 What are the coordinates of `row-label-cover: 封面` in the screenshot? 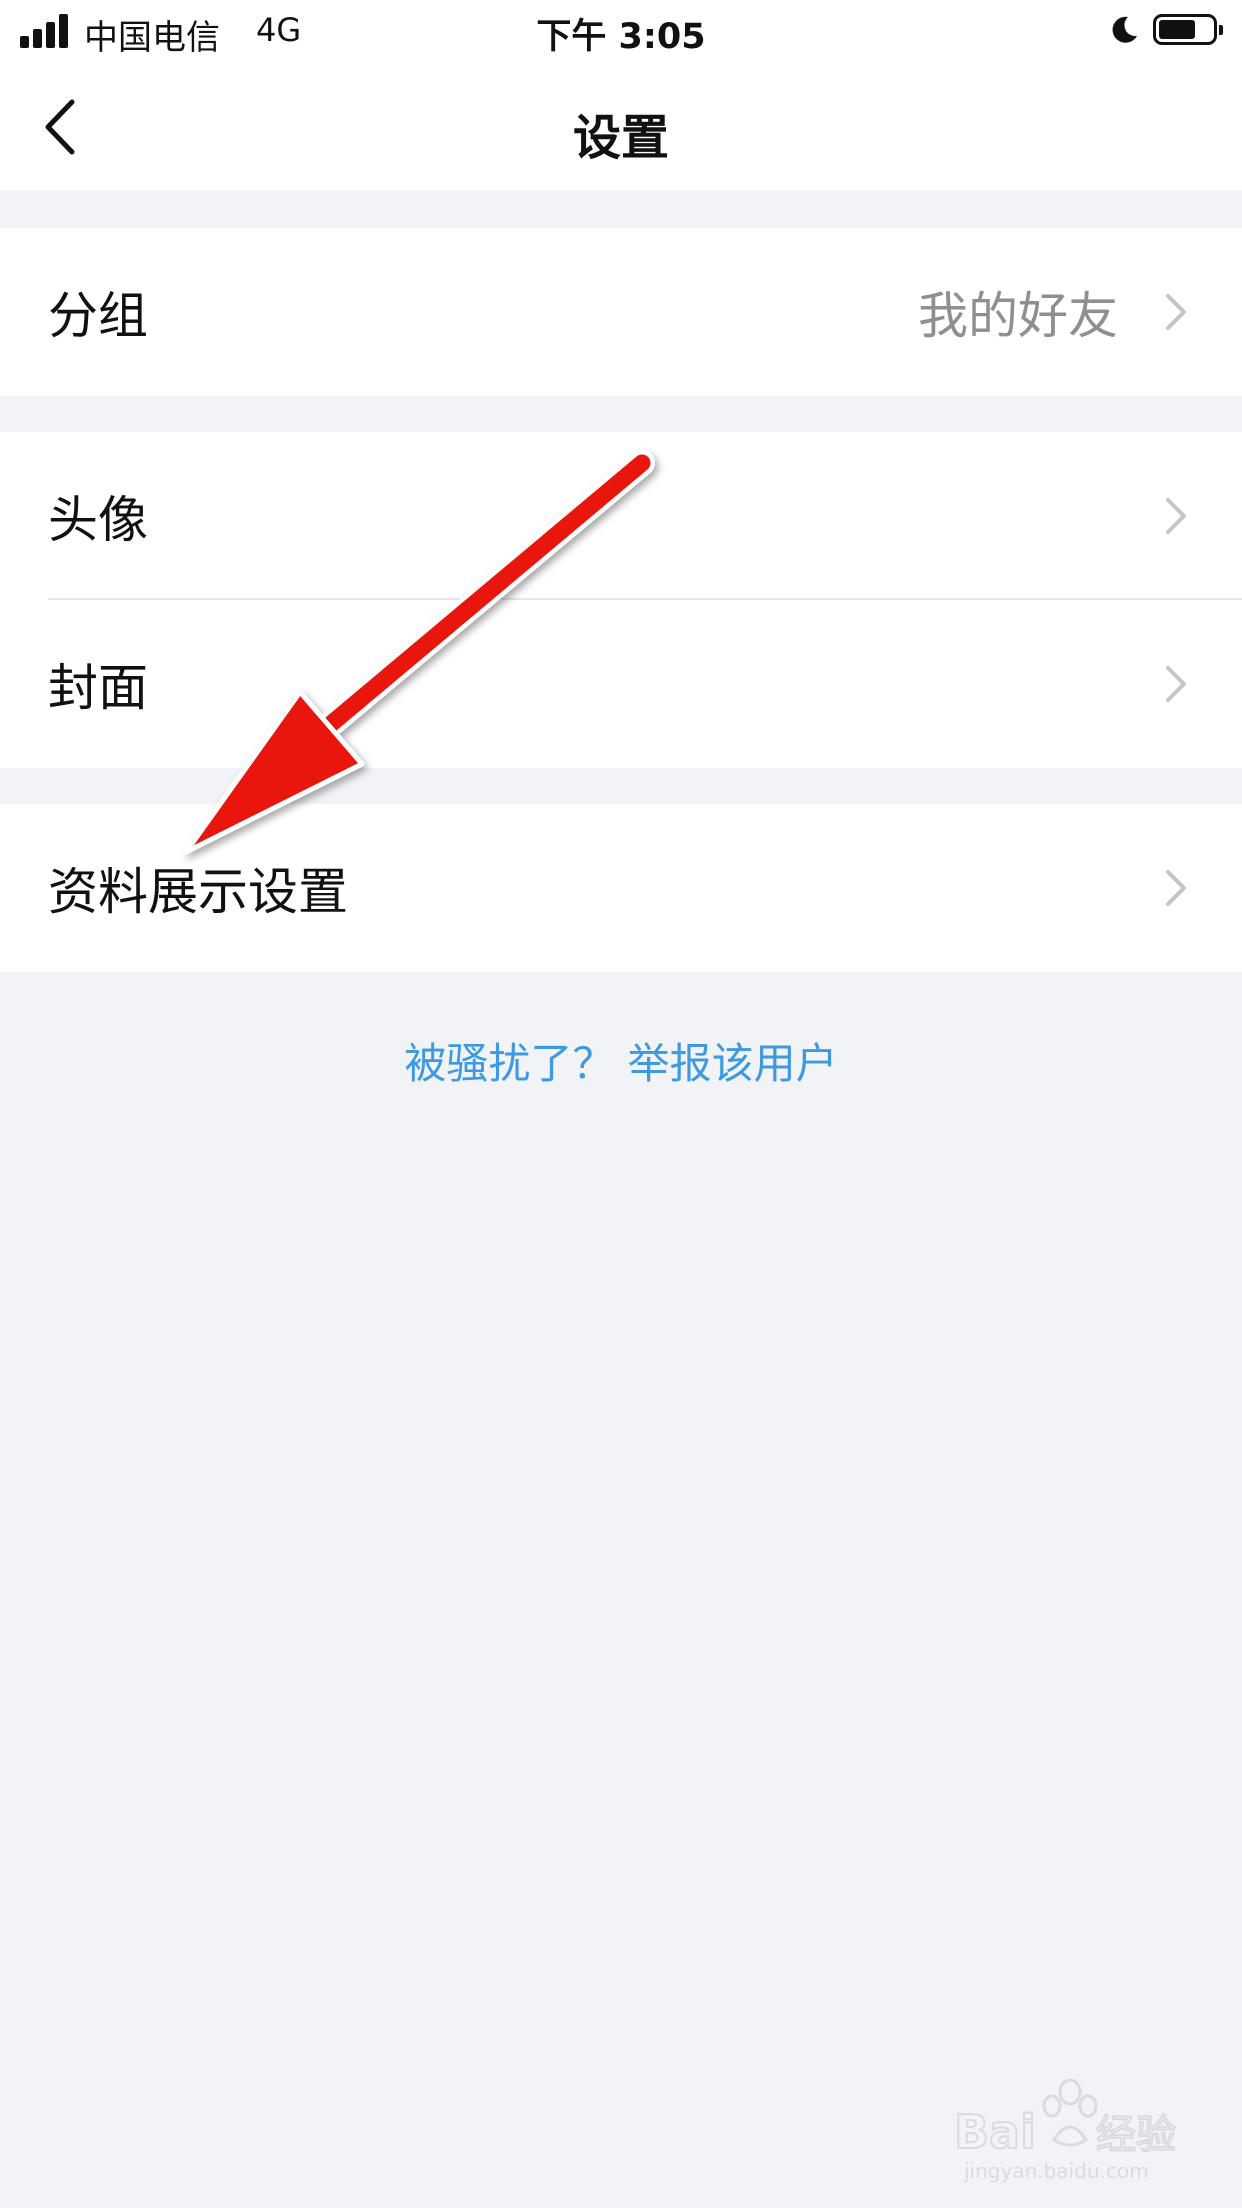 It's located at (98, 688).